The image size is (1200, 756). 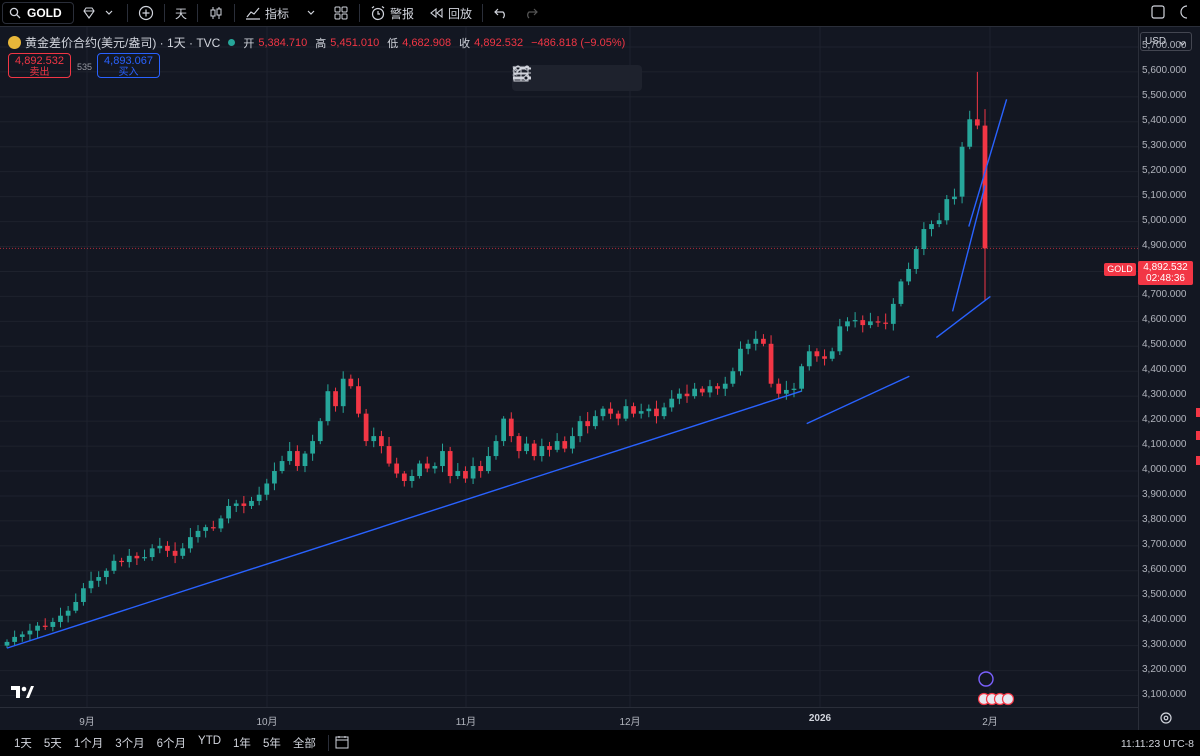 I want to click on sell-button: 4,892.532 卖出, so click(x=39, y=65).